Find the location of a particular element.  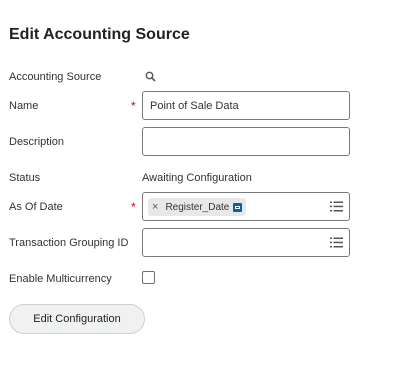

enable-multicurrency-label: Enable Multicurrency is located at coordinates (60, 279).